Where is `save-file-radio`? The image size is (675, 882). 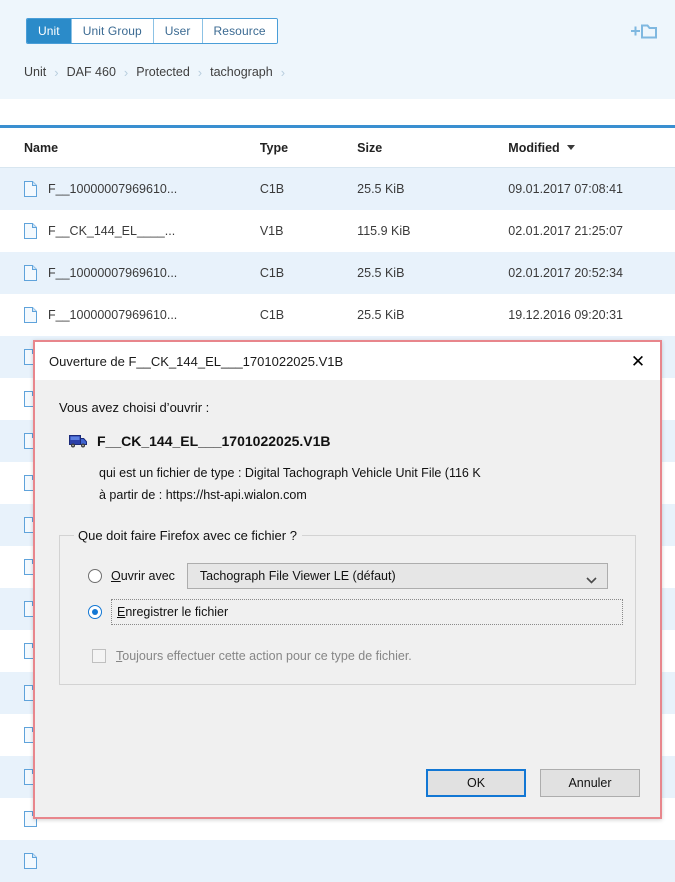
save-file-radio is located at coordinates (95, 612).